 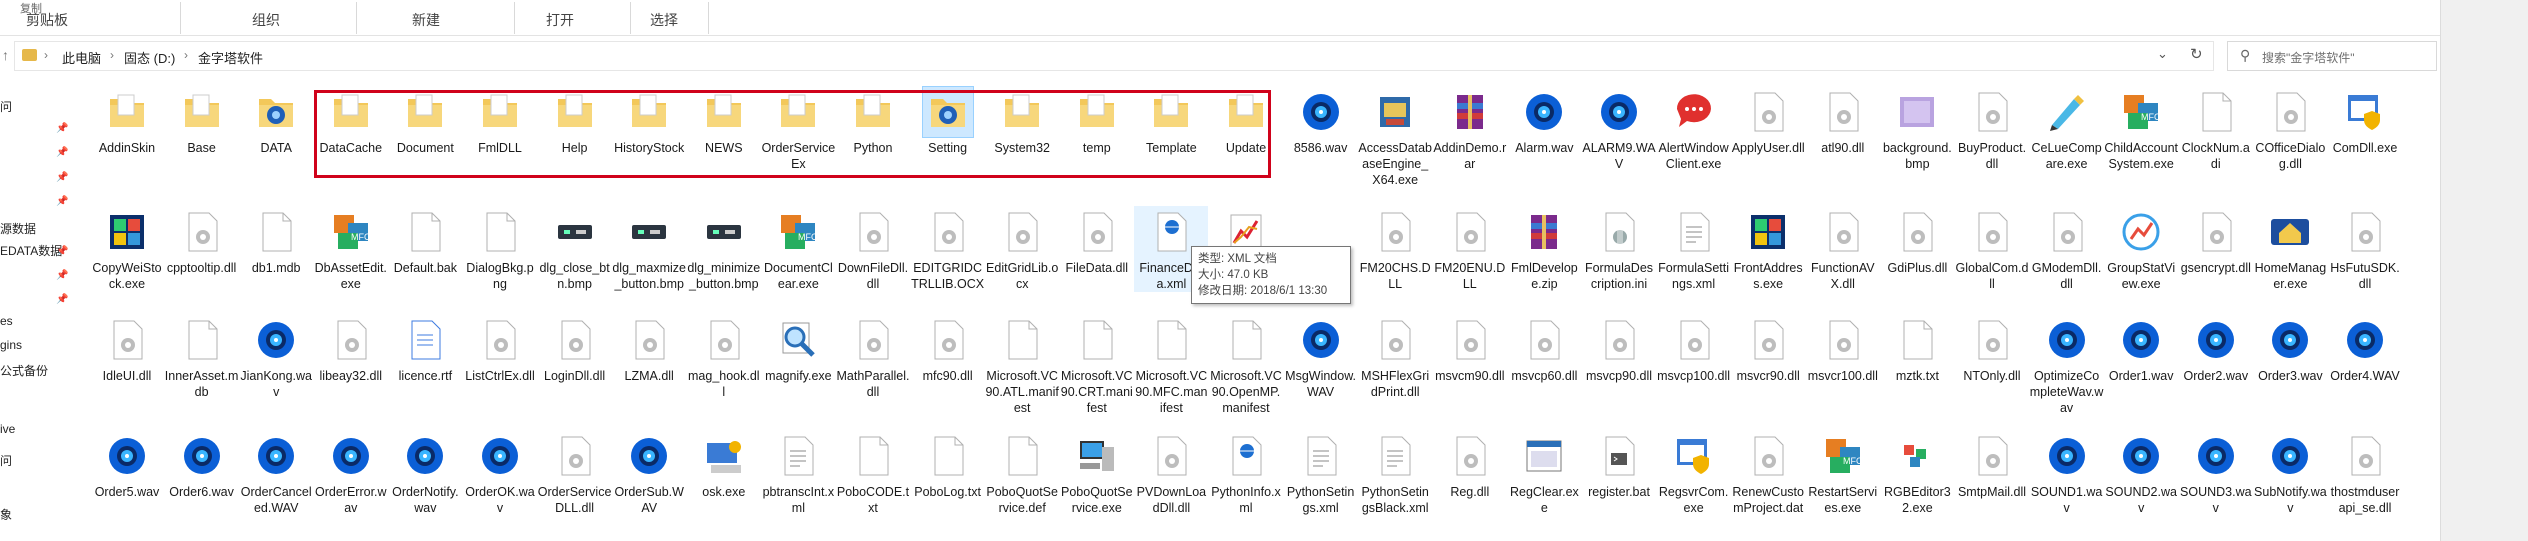 What do you see at coordinates (425, 473) in the screenshot?
I see `file-item: OrderNotify.wav` at bounding box center [425, 473].